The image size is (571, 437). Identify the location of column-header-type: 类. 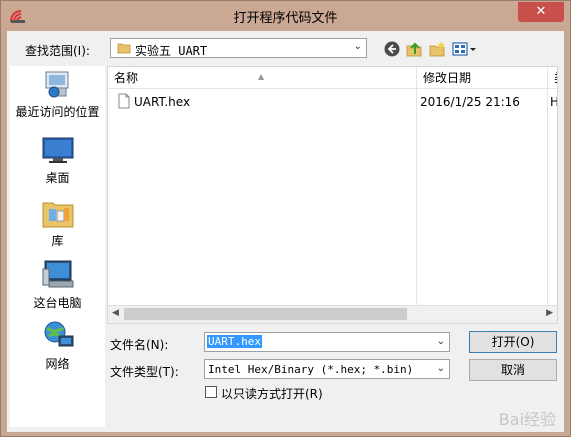
(552, 78).